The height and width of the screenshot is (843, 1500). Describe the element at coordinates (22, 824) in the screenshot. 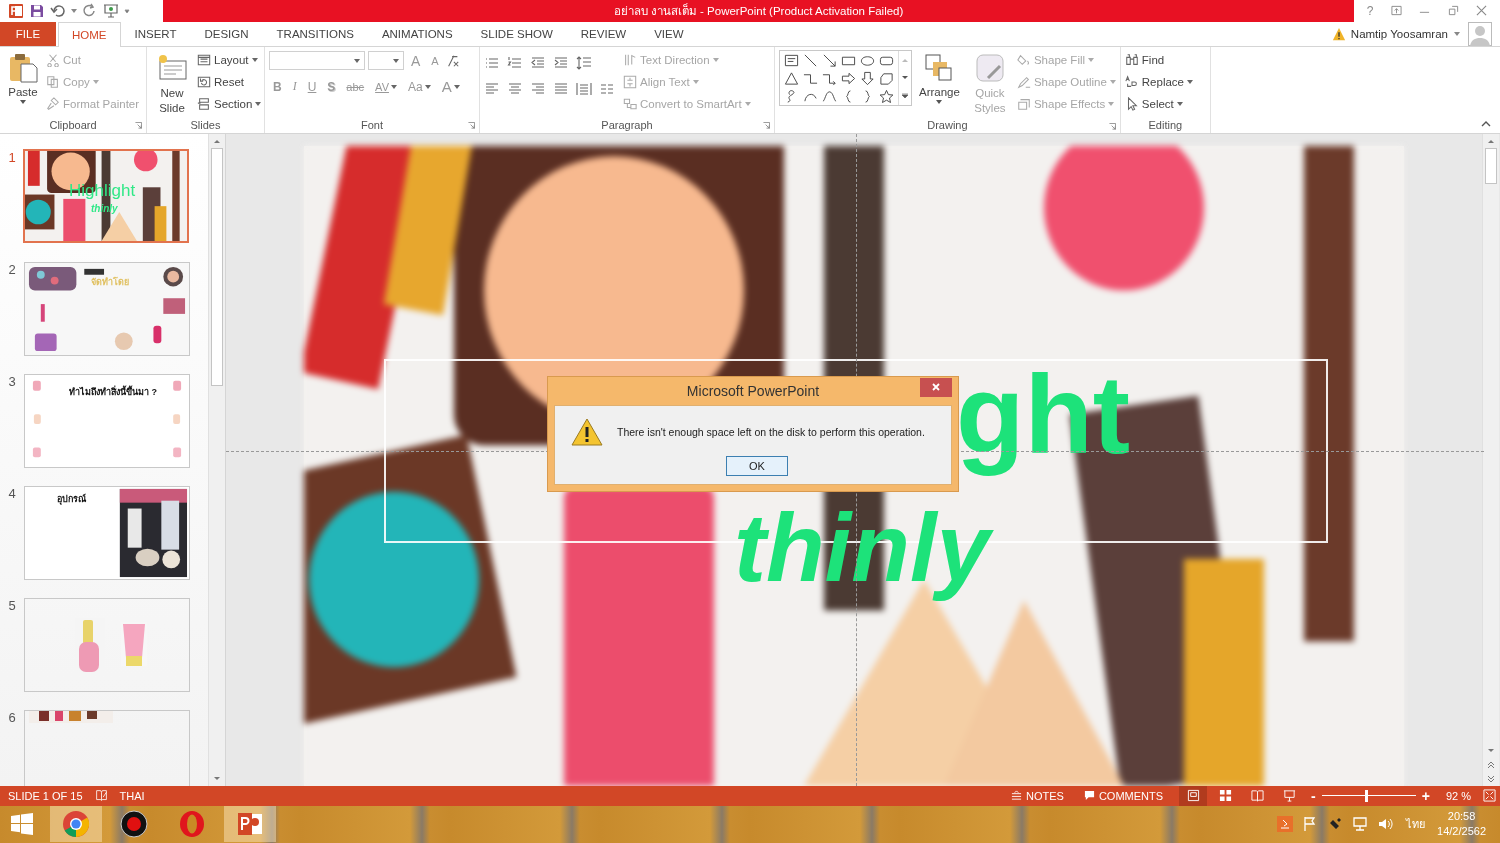

I see `windows-logo-icon` at that location.